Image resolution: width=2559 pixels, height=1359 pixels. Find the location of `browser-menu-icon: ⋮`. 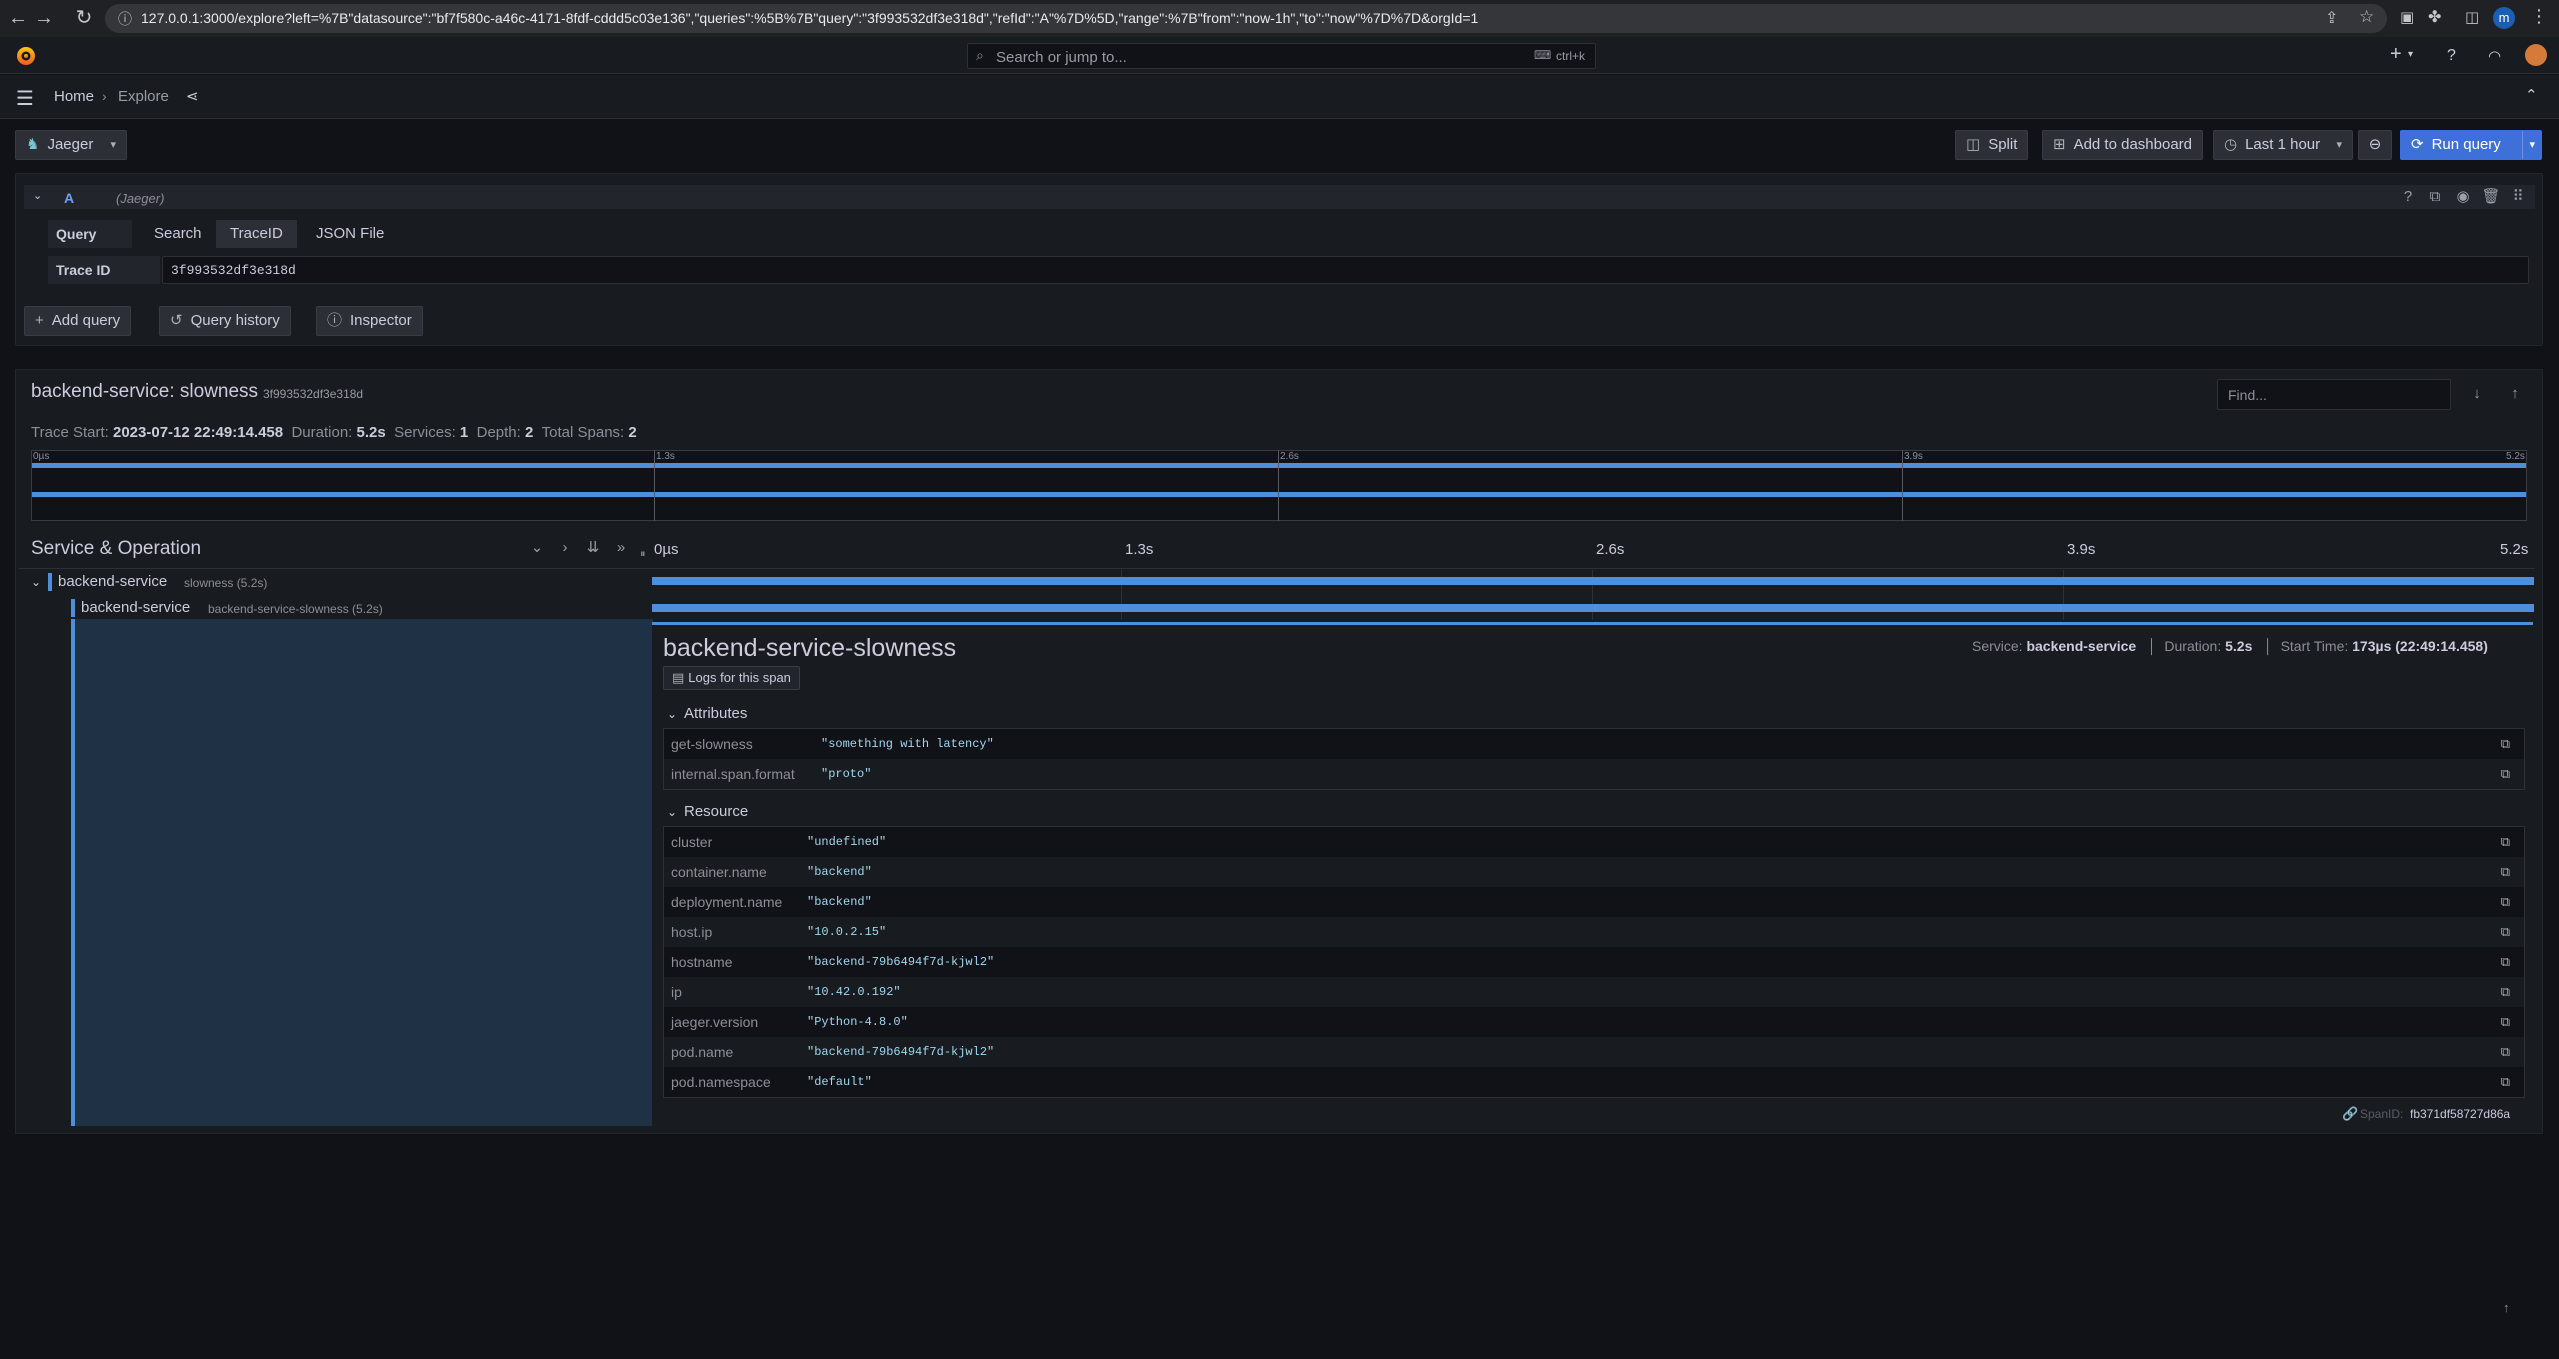

browser-menu-icon: ⋮ is located at coordinates (2539, 16).